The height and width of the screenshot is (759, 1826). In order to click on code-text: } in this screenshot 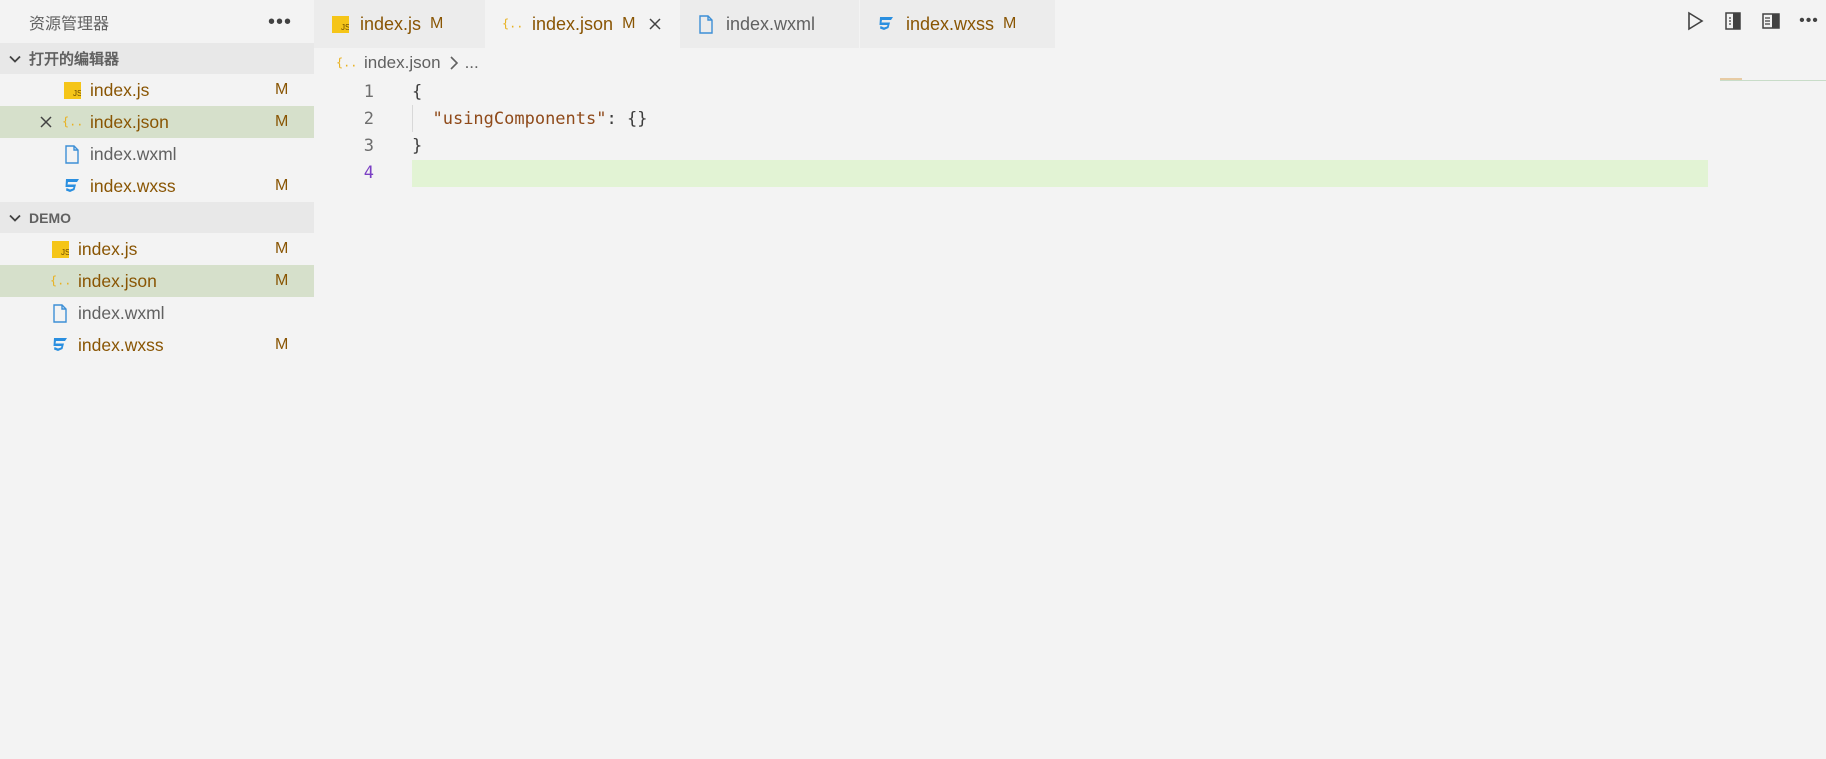, I will do `click(417, 145)`.